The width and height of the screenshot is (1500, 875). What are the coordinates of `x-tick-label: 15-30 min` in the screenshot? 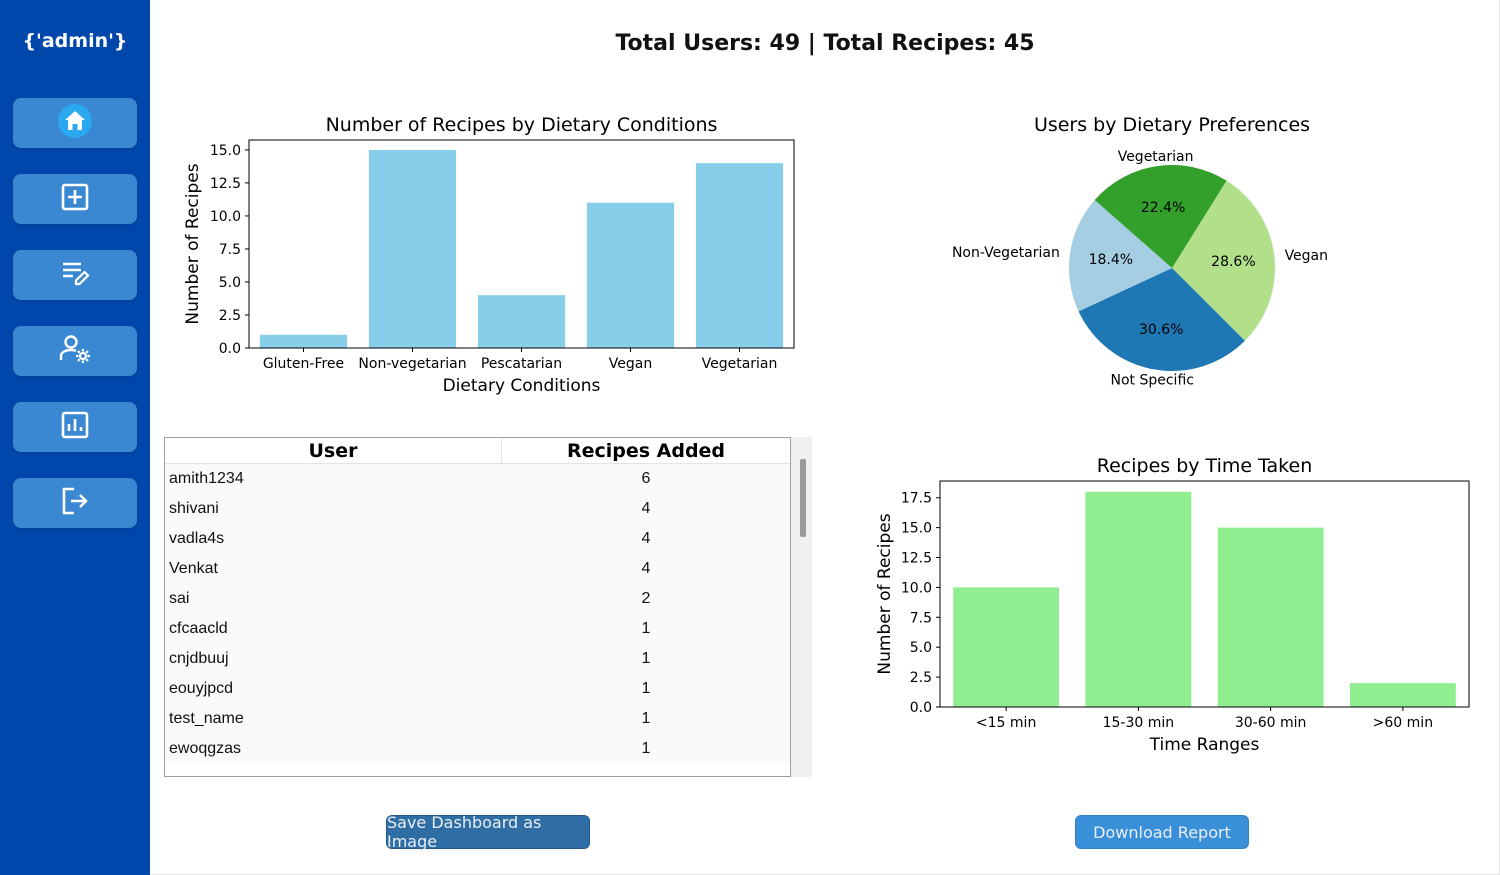 It's located at (1139, 723).